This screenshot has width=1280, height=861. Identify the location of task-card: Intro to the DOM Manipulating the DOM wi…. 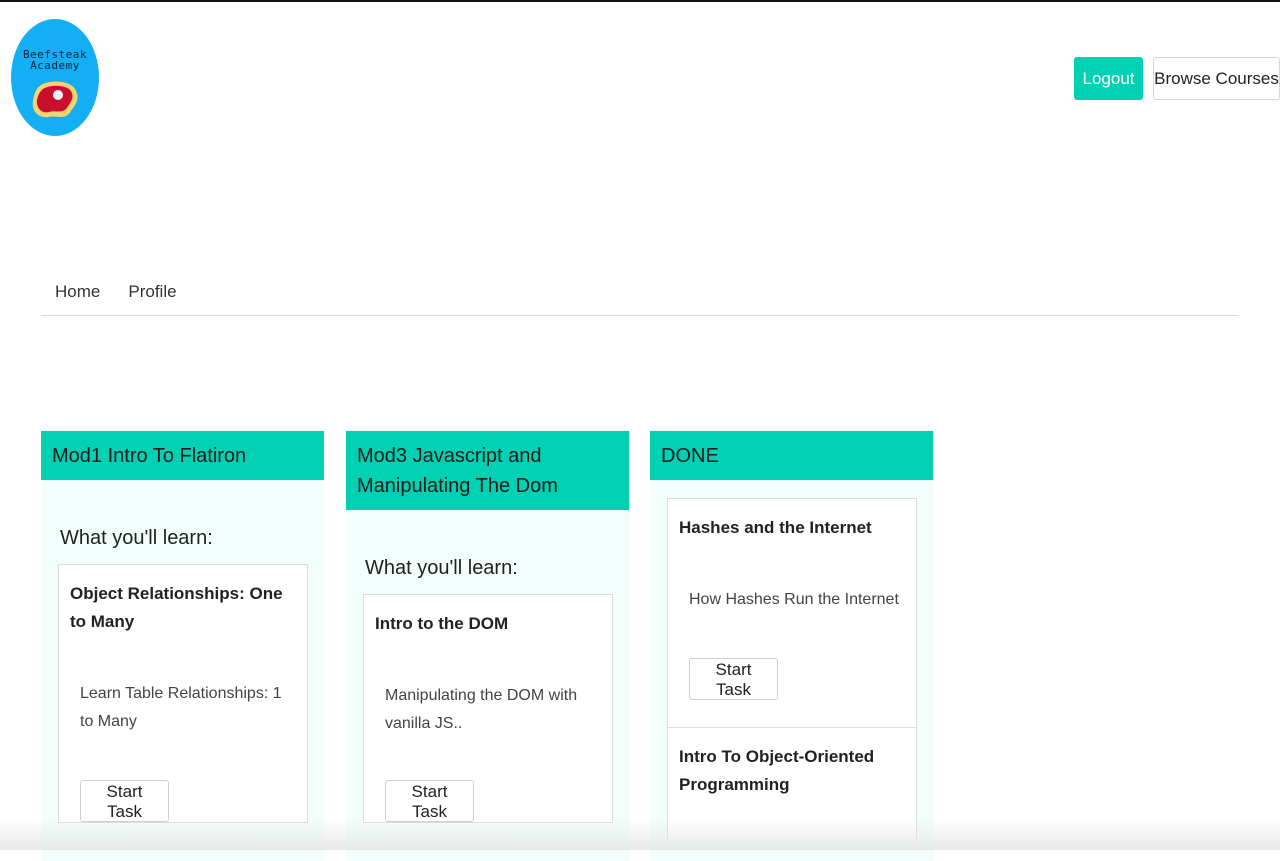
(488, 708).